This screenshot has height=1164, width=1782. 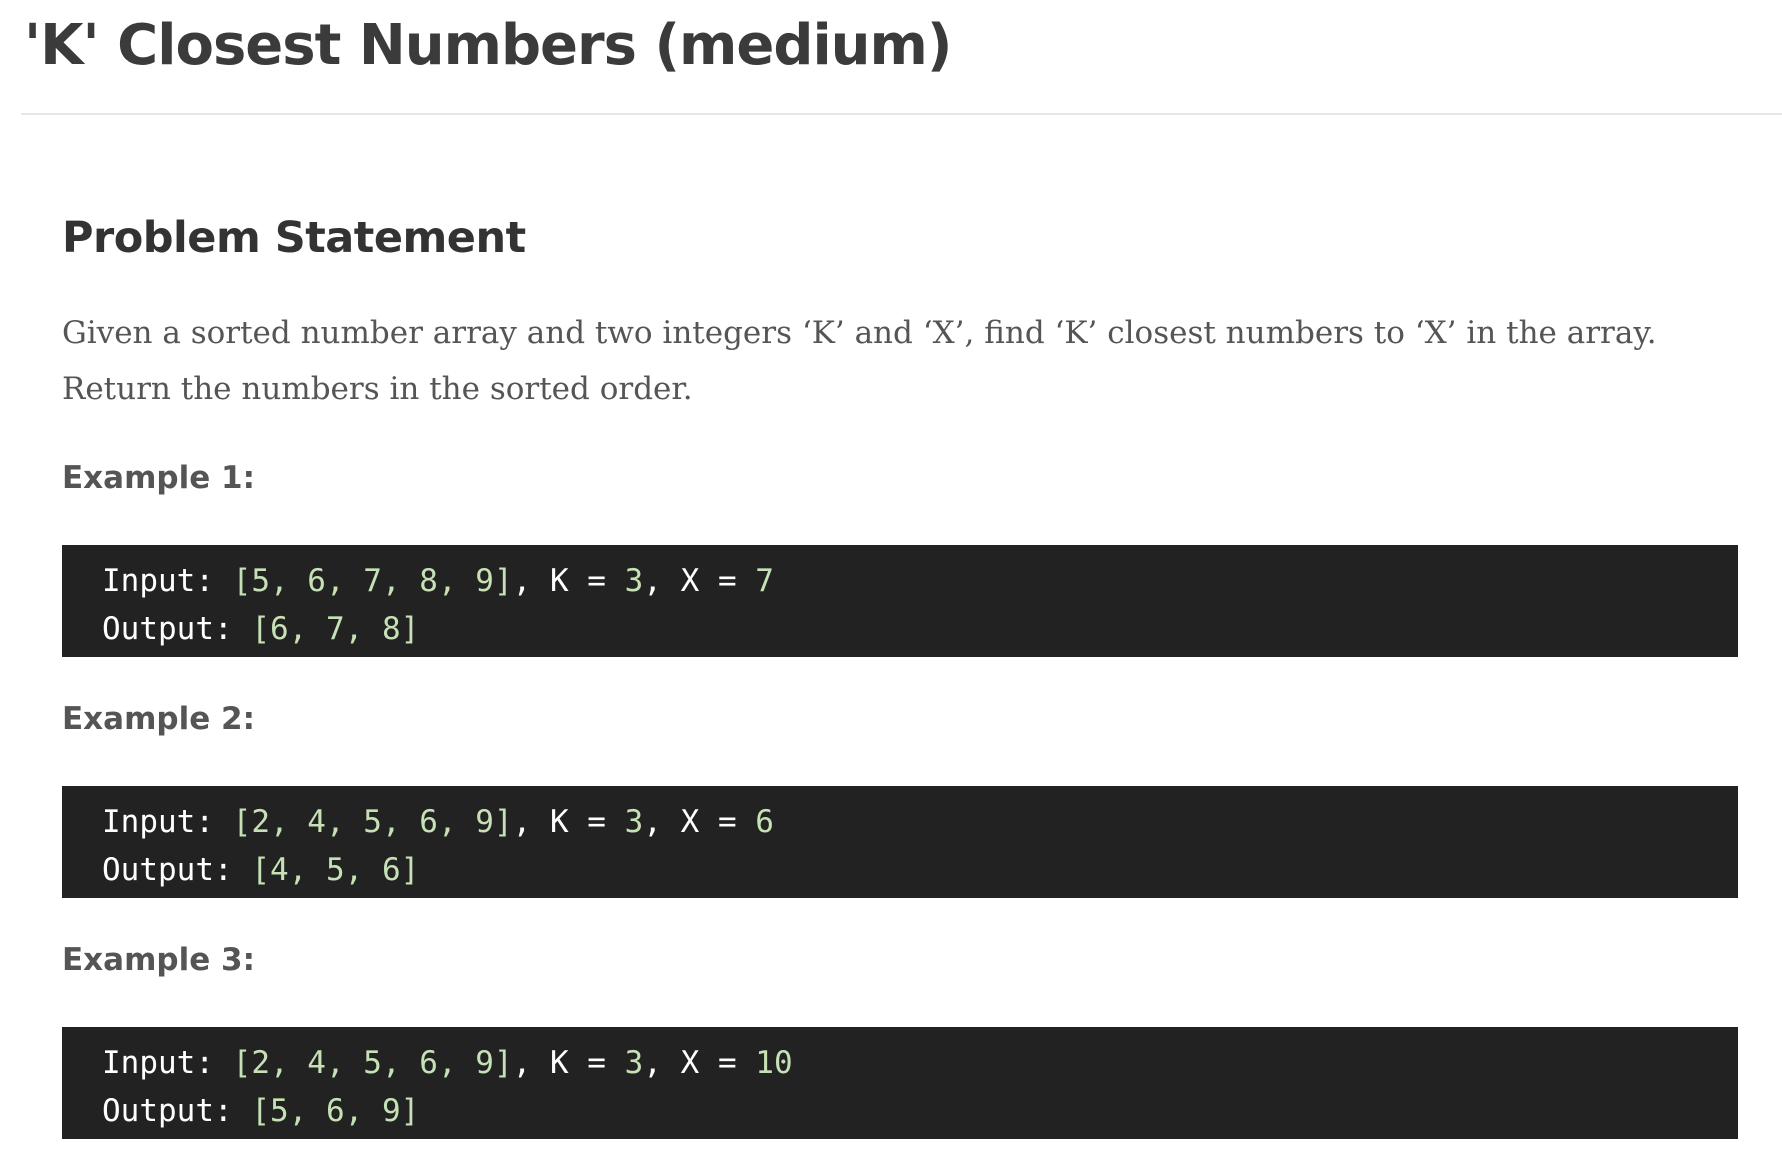 What do you see at coordinates (335, 1111) in the screenshot?
I see `example-3-output-value: [5, 6, 9]` at bounding box center [335, 1111].